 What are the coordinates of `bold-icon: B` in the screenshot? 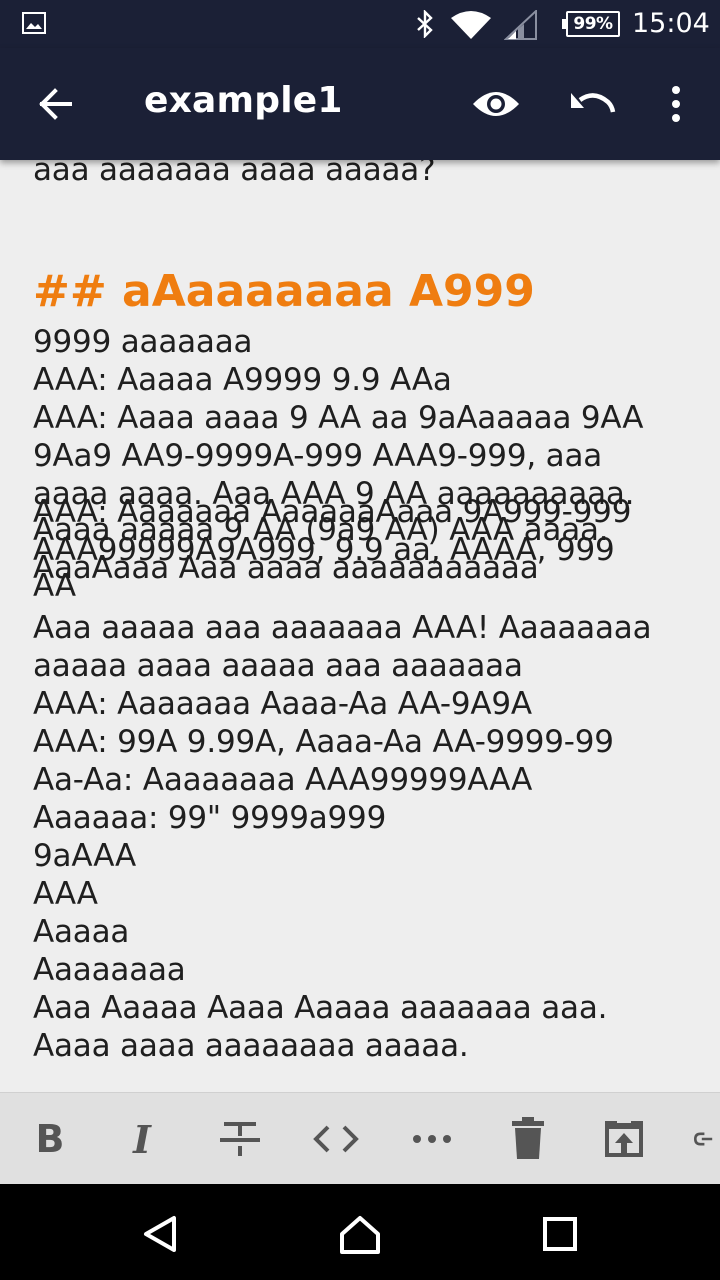 It's located at (50, 1139).